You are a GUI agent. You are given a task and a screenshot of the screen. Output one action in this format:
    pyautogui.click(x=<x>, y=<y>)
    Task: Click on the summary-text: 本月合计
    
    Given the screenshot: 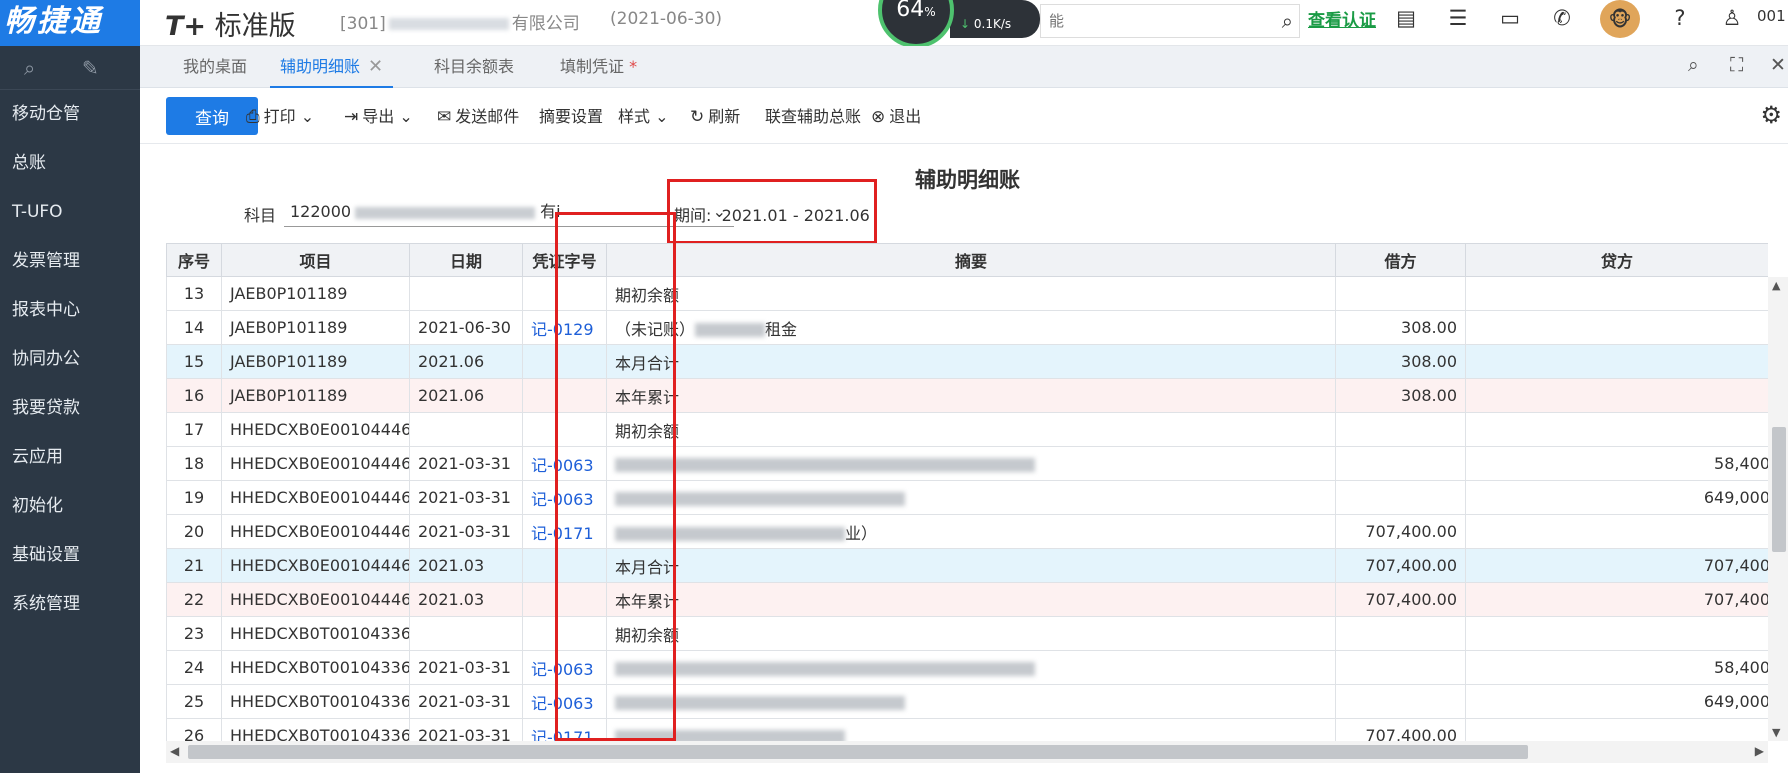 What is the action you would take?
    pyautogui.click(x=647, y=567)
    